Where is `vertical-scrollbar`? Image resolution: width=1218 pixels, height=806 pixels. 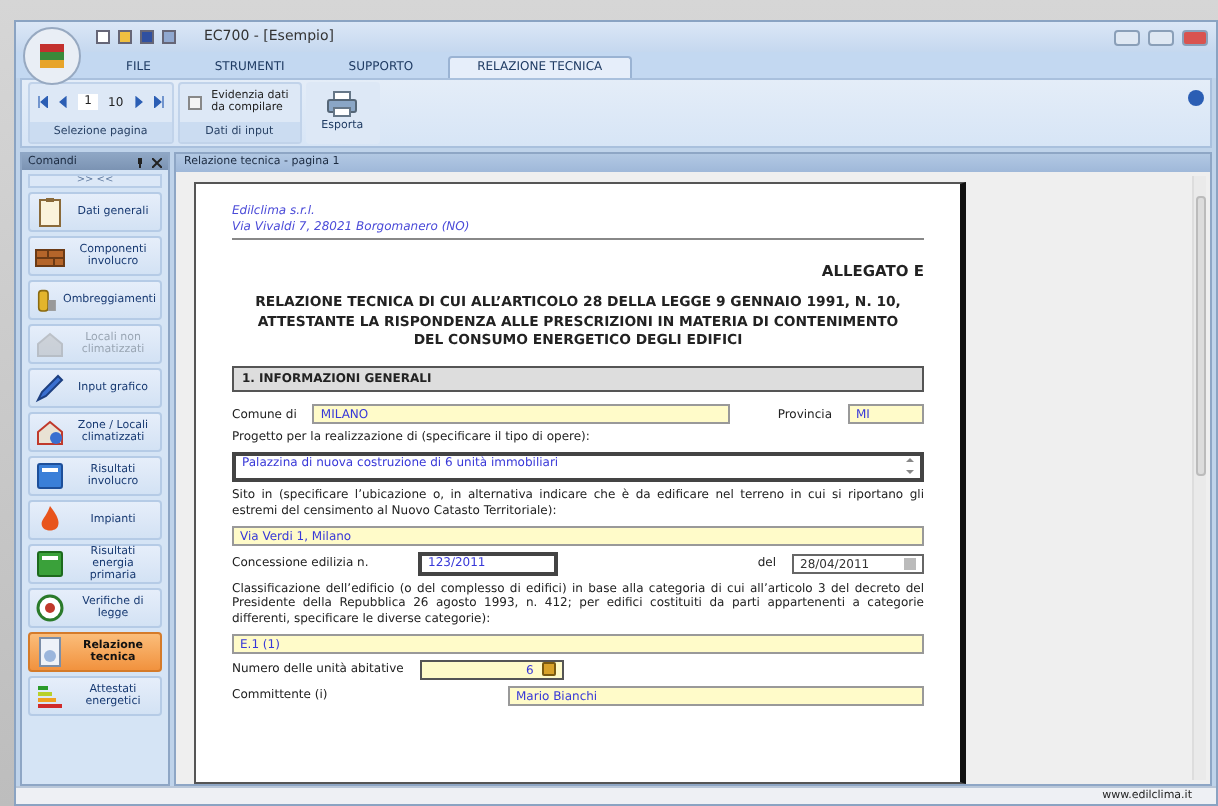 vertical-scrollbar is located at coordinates (1199, 478).